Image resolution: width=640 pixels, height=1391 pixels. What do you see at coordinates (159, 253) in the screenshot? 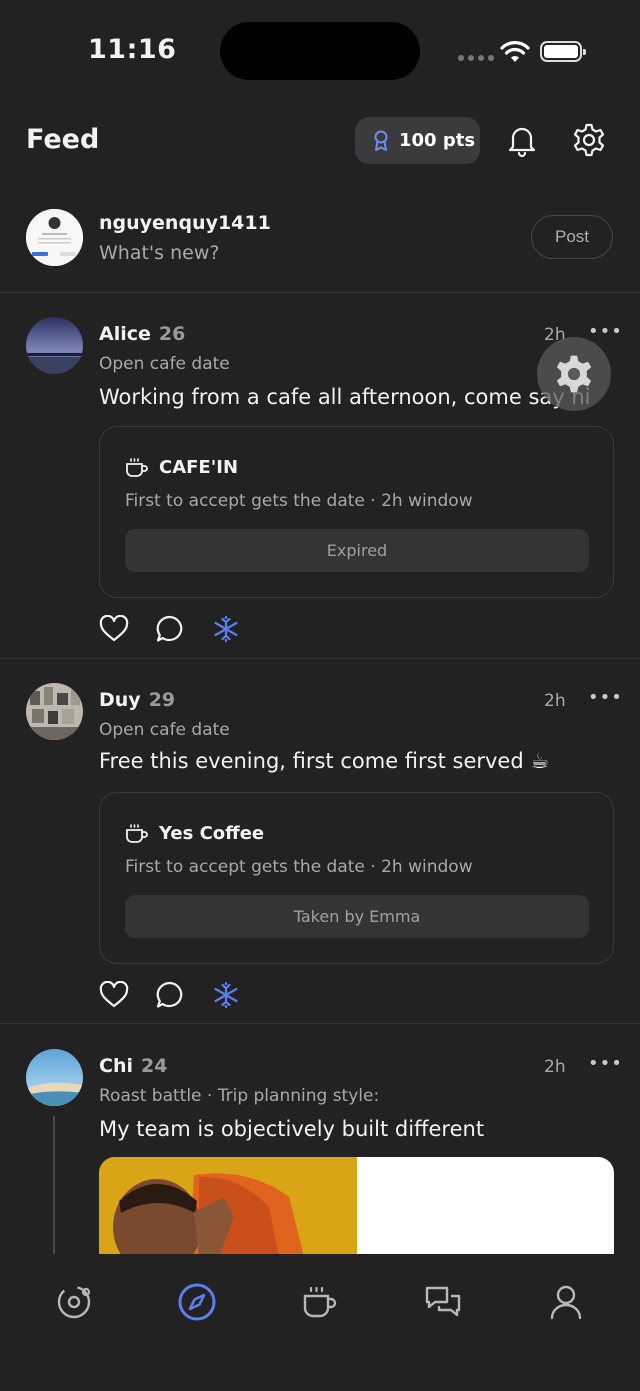
I see `compose-input: What's new?` at bounding box center [159, 253].